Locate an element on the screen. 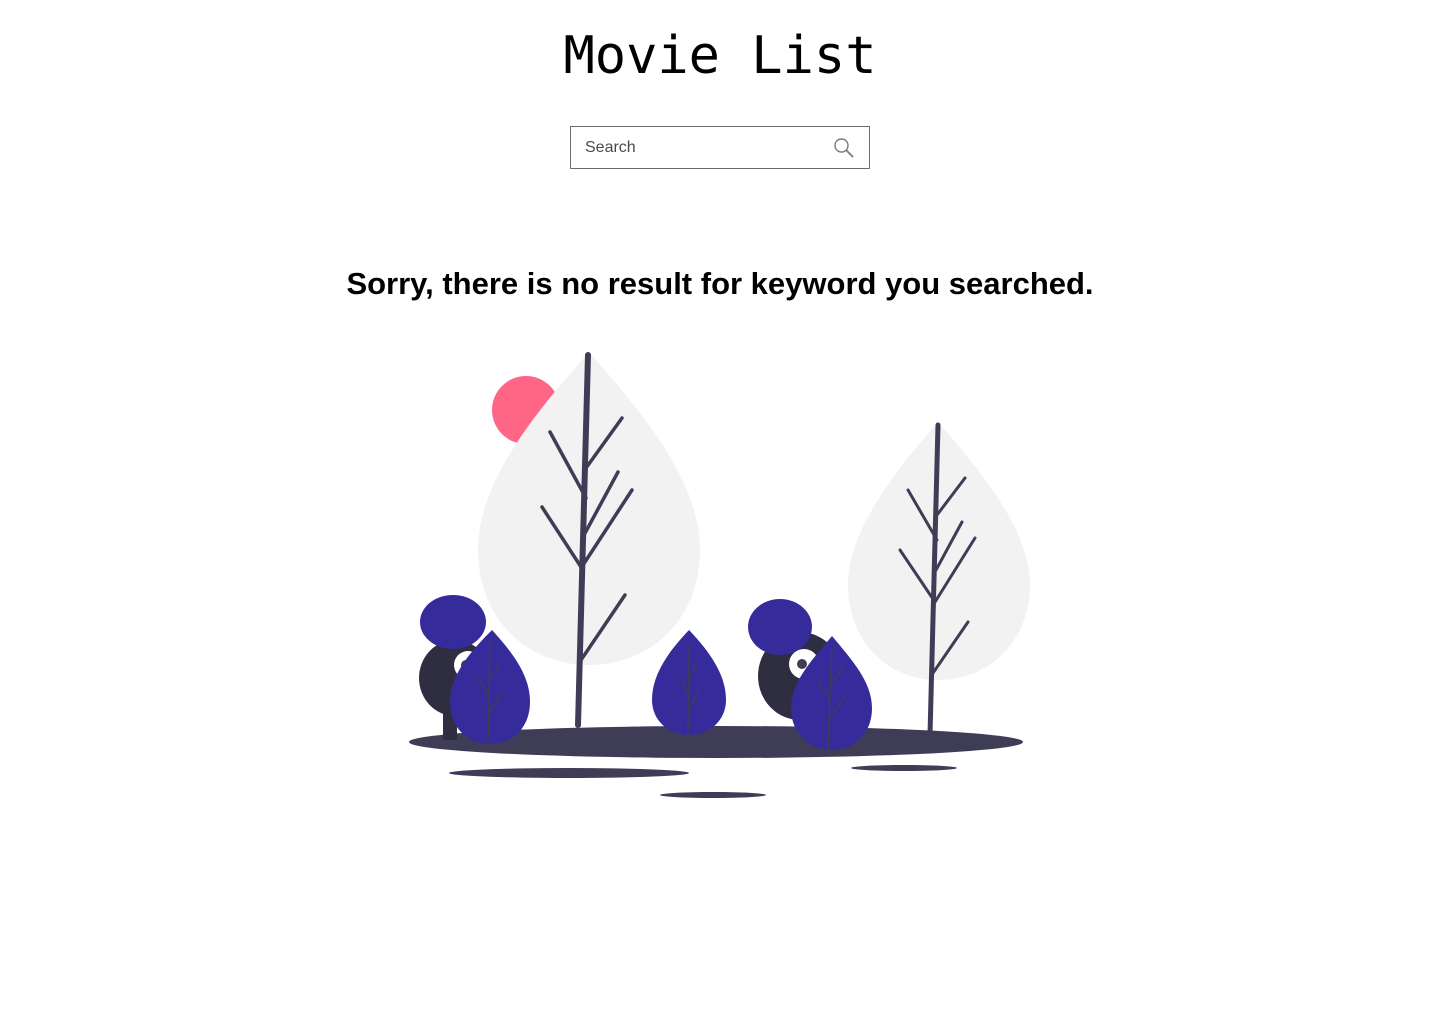 The width and height of the screenshot is (1440, 1024). search-icon is located at coordinates (844, 148).